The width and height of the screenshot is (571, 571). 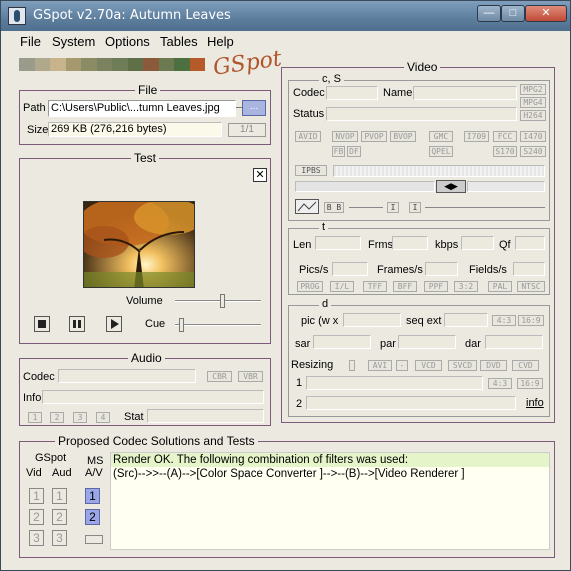 I want to click on ms-solution-2: 2, so click(x=92, y=517).